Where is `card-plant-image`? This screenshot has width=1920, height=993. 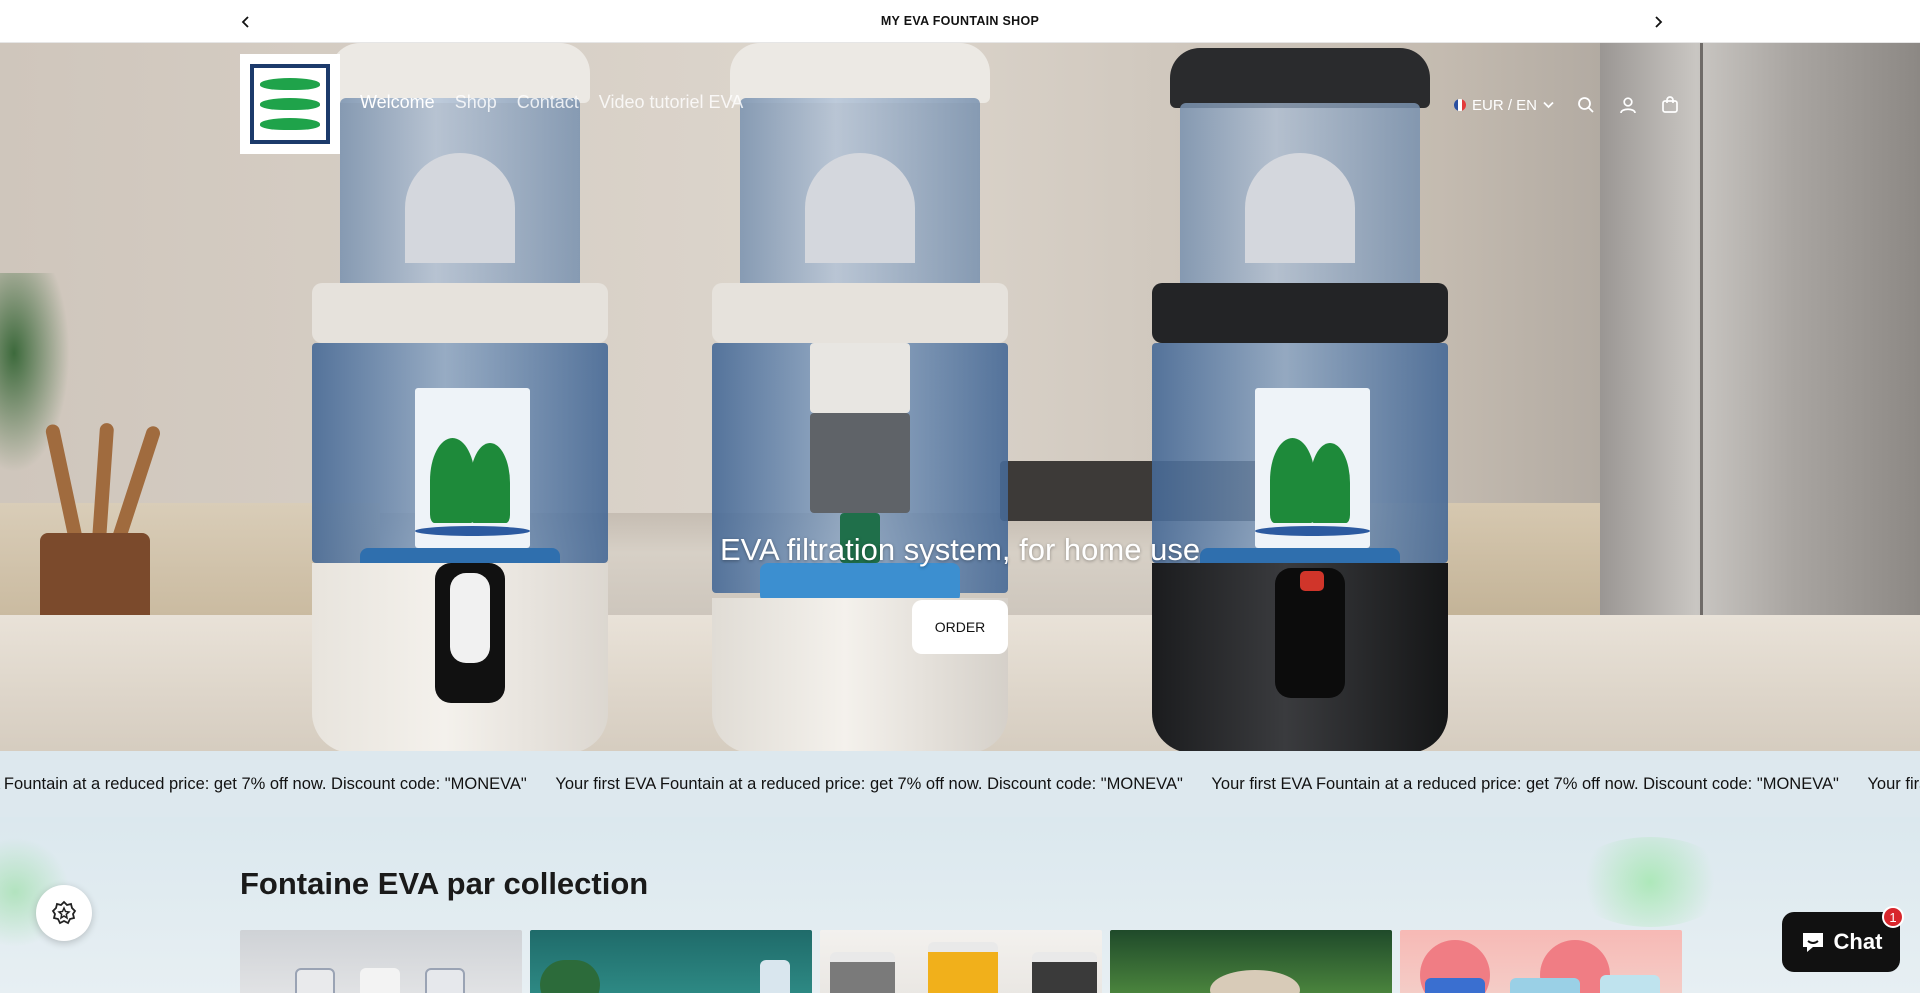 card-plant-image is located at coordinates (570, 976).